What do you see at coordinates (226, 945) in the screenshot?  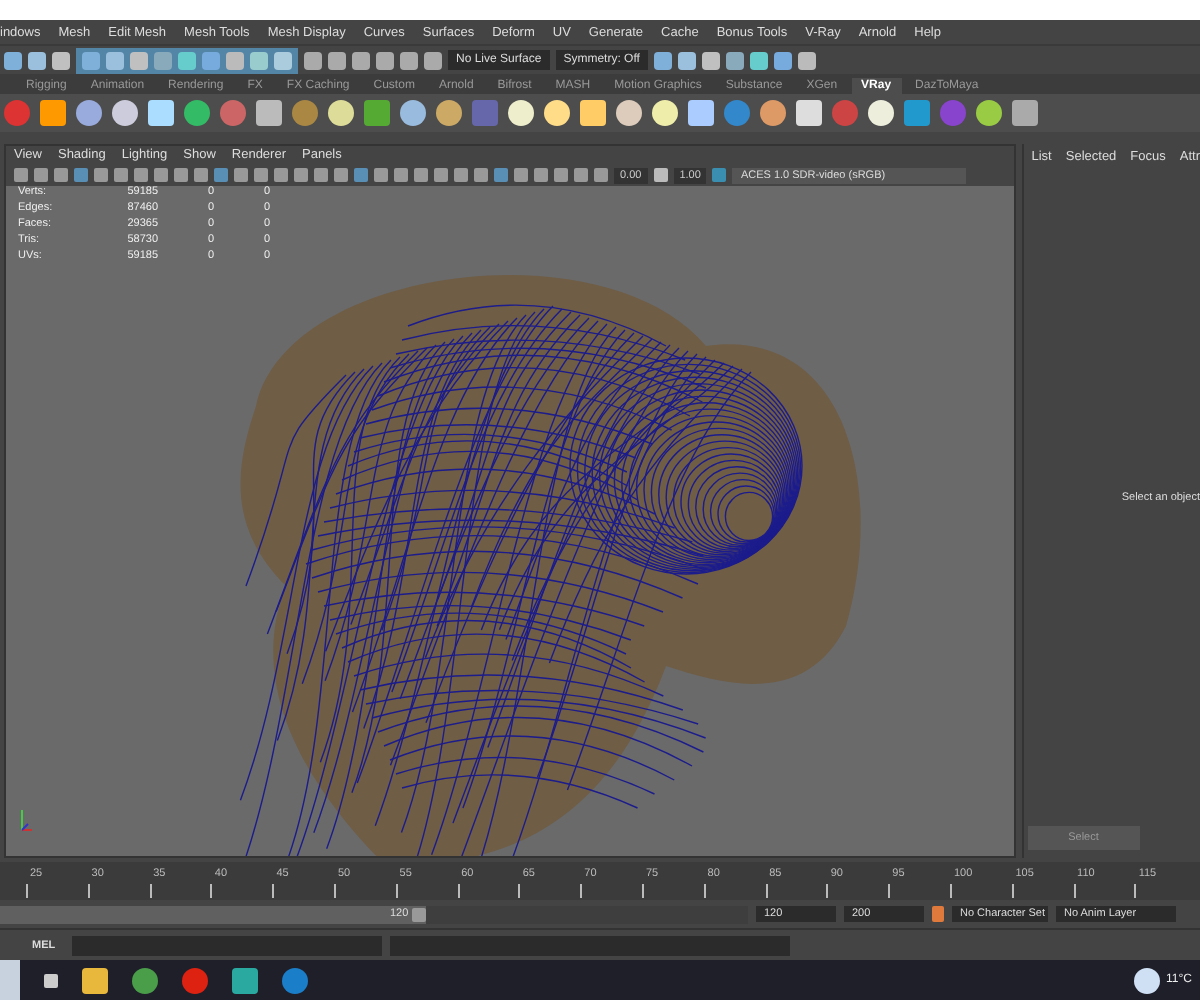 I see `command-input-field` at bounding box center [226, 945].